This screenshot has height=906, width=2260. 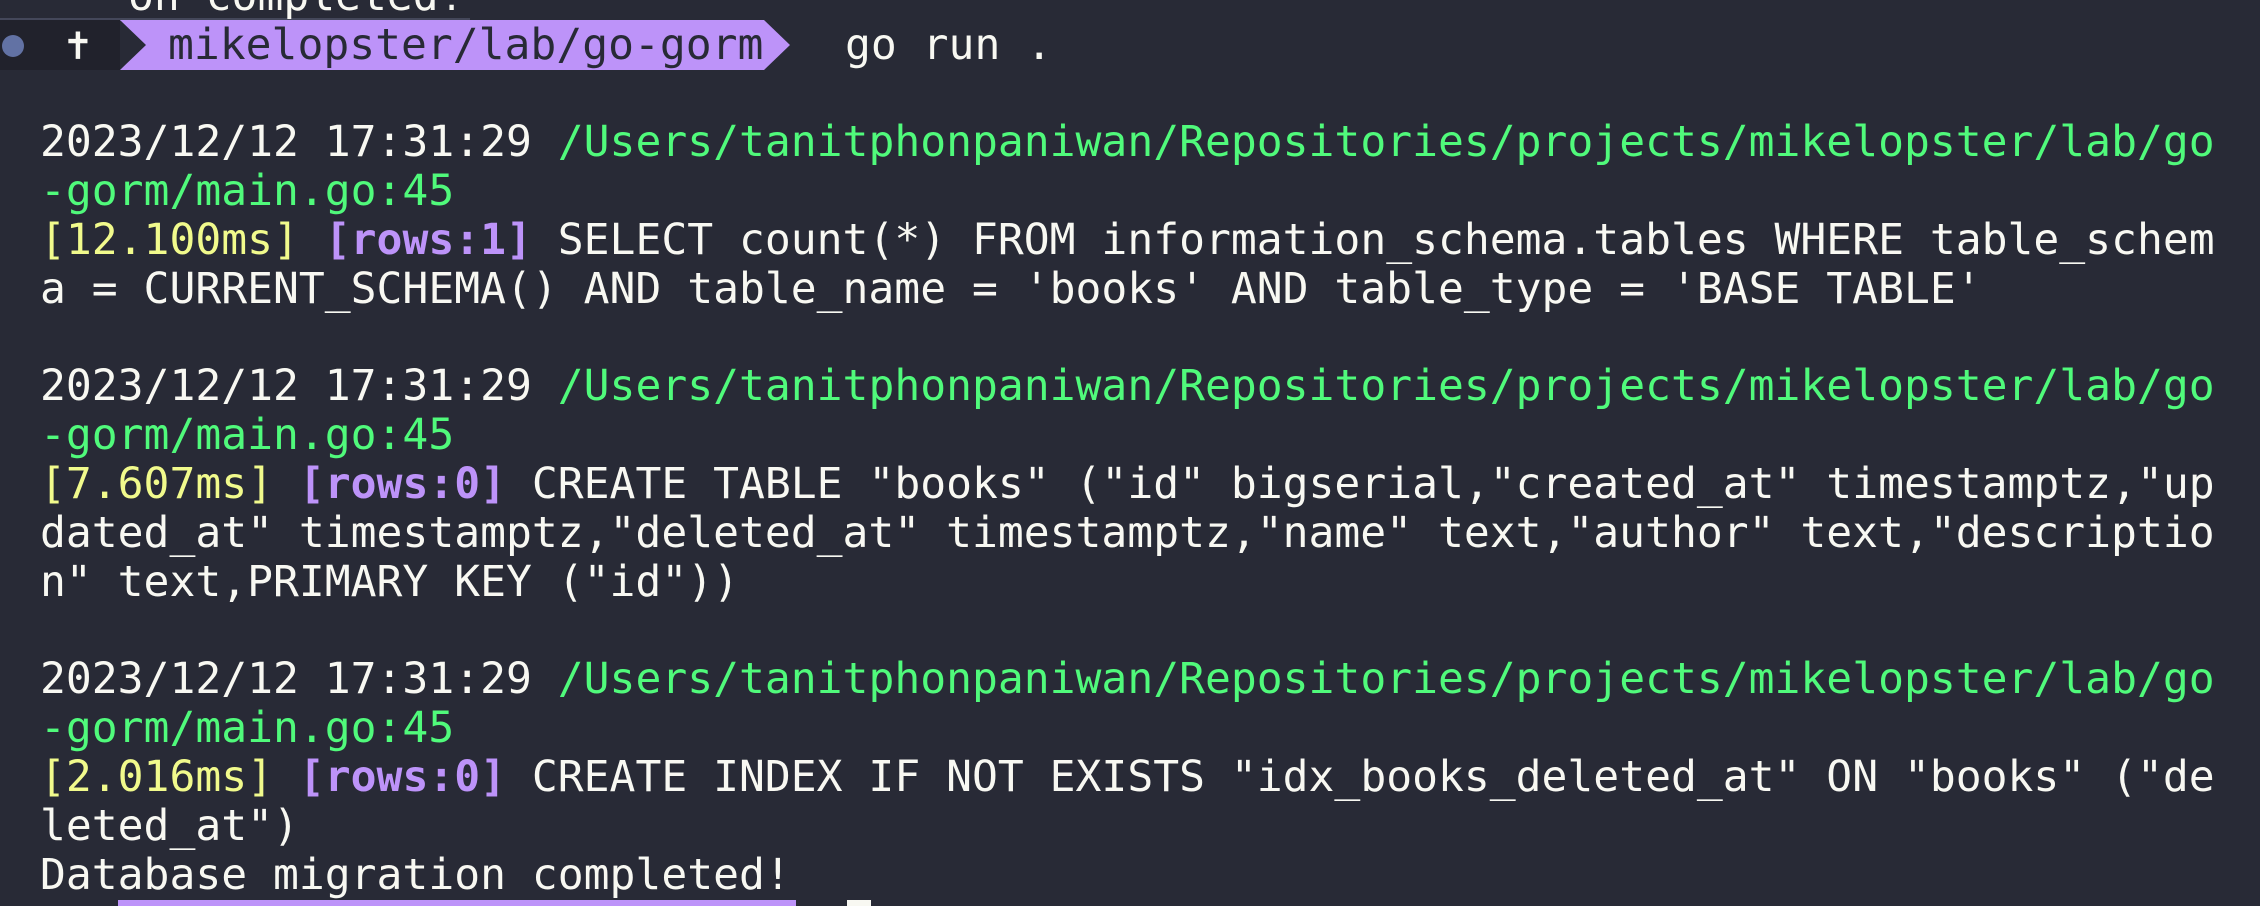 I want to click on prompt-path: mikelopster/lab/go-gorm, so click(x=455, y=45).